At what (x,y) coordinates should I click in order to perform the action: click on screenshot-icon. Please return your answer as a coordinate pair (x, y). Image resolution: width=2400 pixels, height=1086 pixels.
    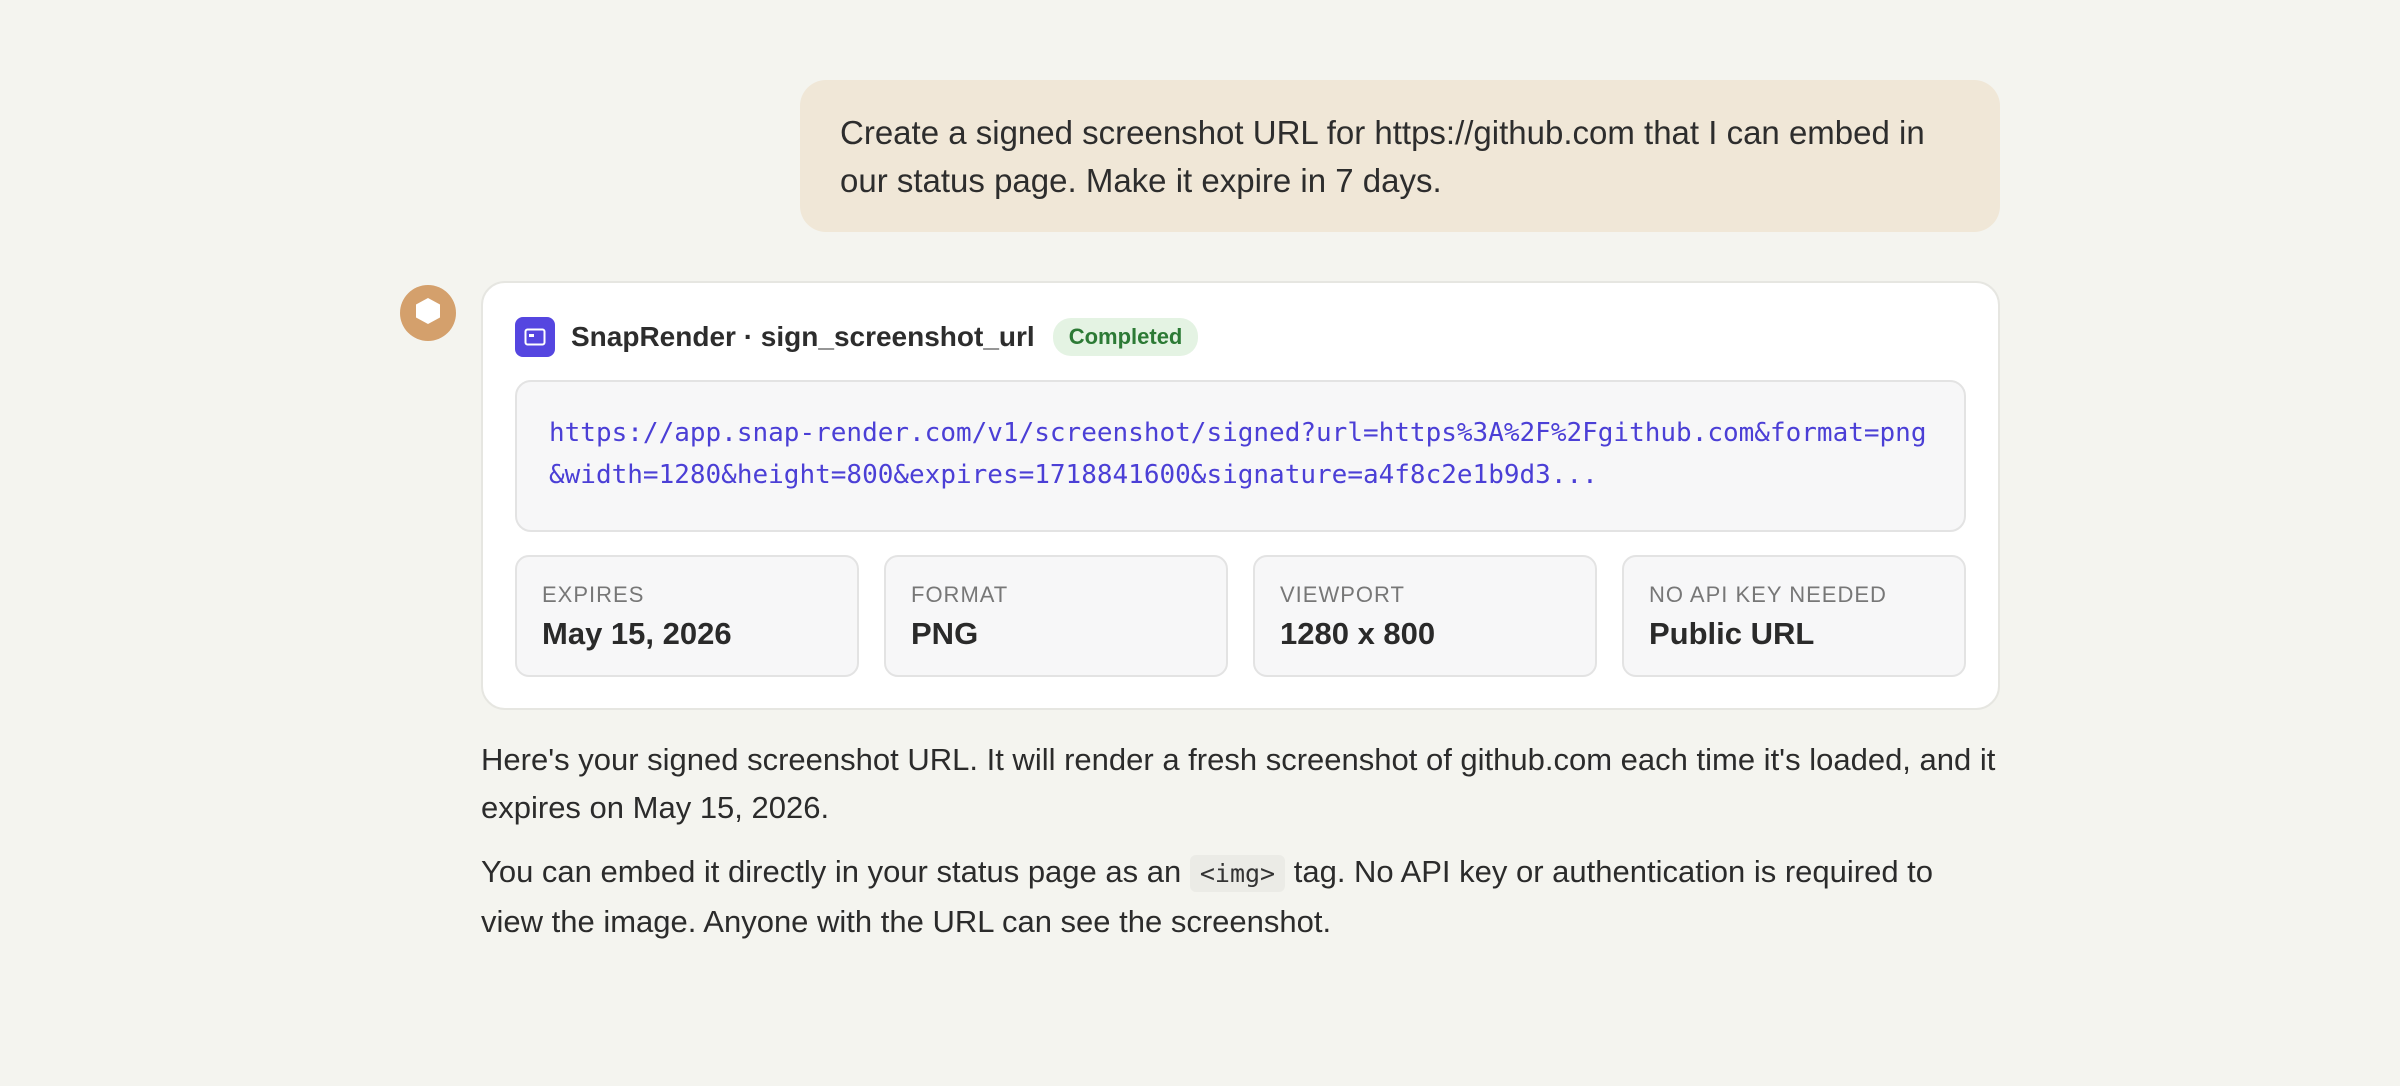
    Looking at the image, I should click on (535, 337).